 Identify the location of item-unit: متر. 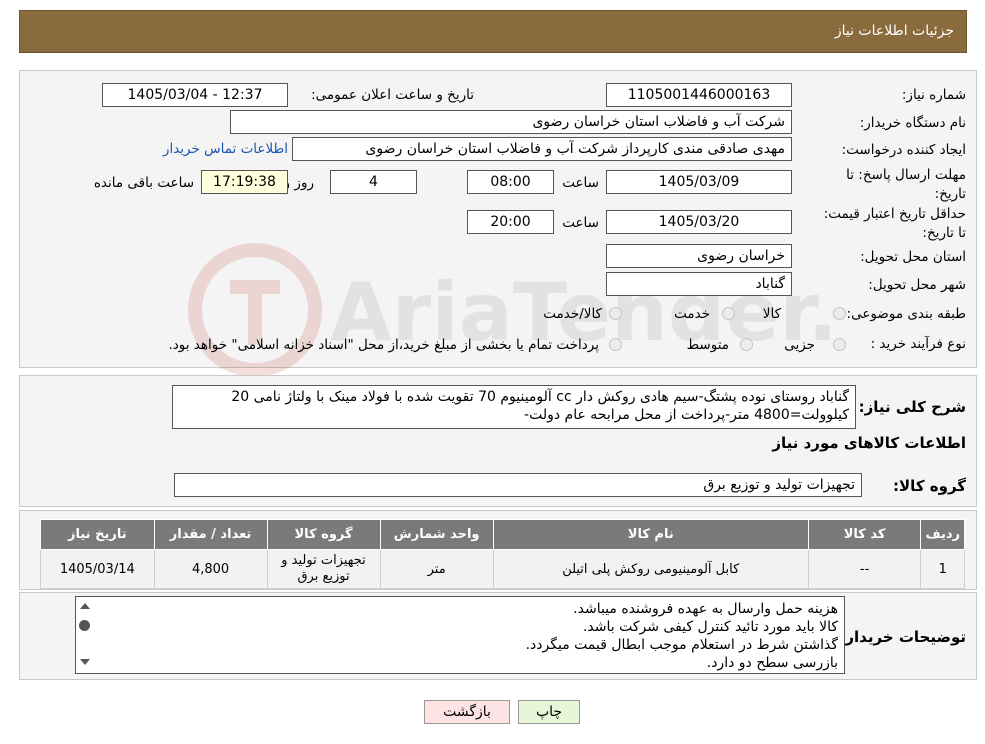
(436, 569).